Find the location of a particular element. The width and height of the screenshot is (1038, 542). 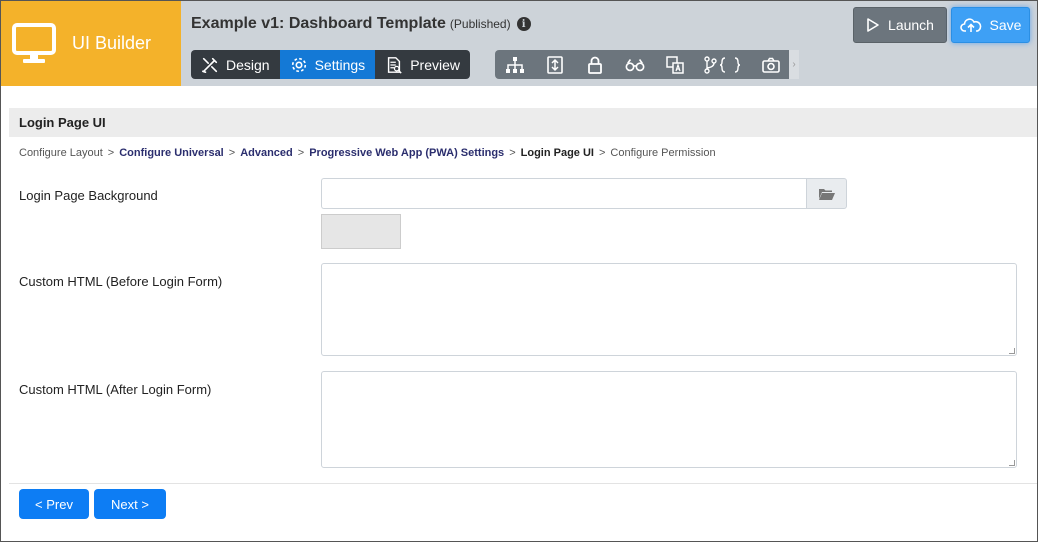

section-title: Login Page UI is located at coordinates (523, 122).